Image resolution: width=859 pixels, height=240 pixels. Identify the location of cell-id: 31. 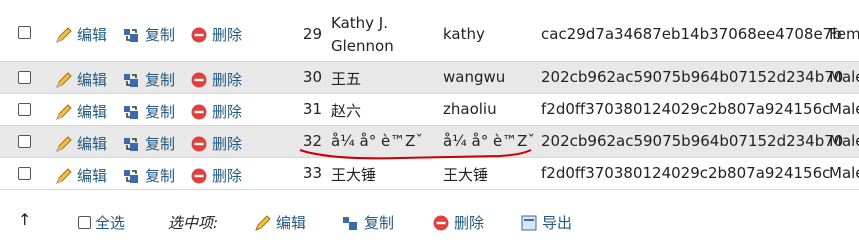
(312, 109).